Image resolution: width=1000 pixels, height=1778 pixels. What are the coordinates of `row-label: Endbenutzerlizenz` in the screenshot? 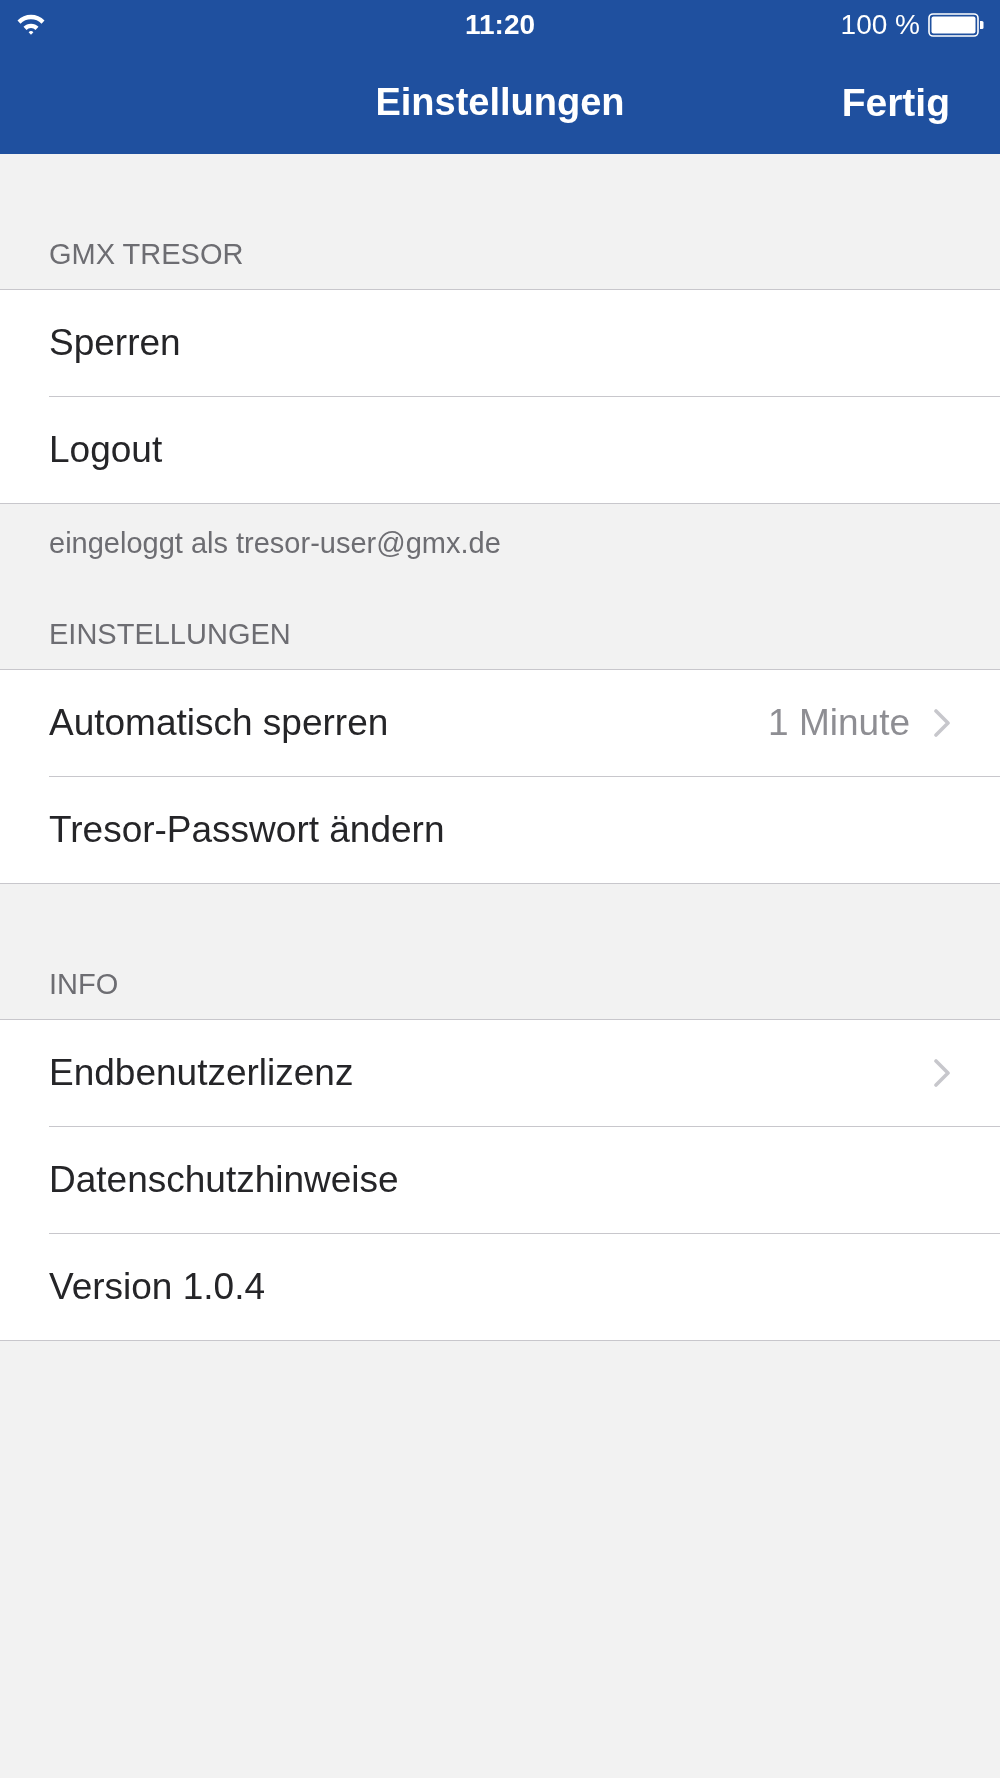 It's located at (201, 1072).